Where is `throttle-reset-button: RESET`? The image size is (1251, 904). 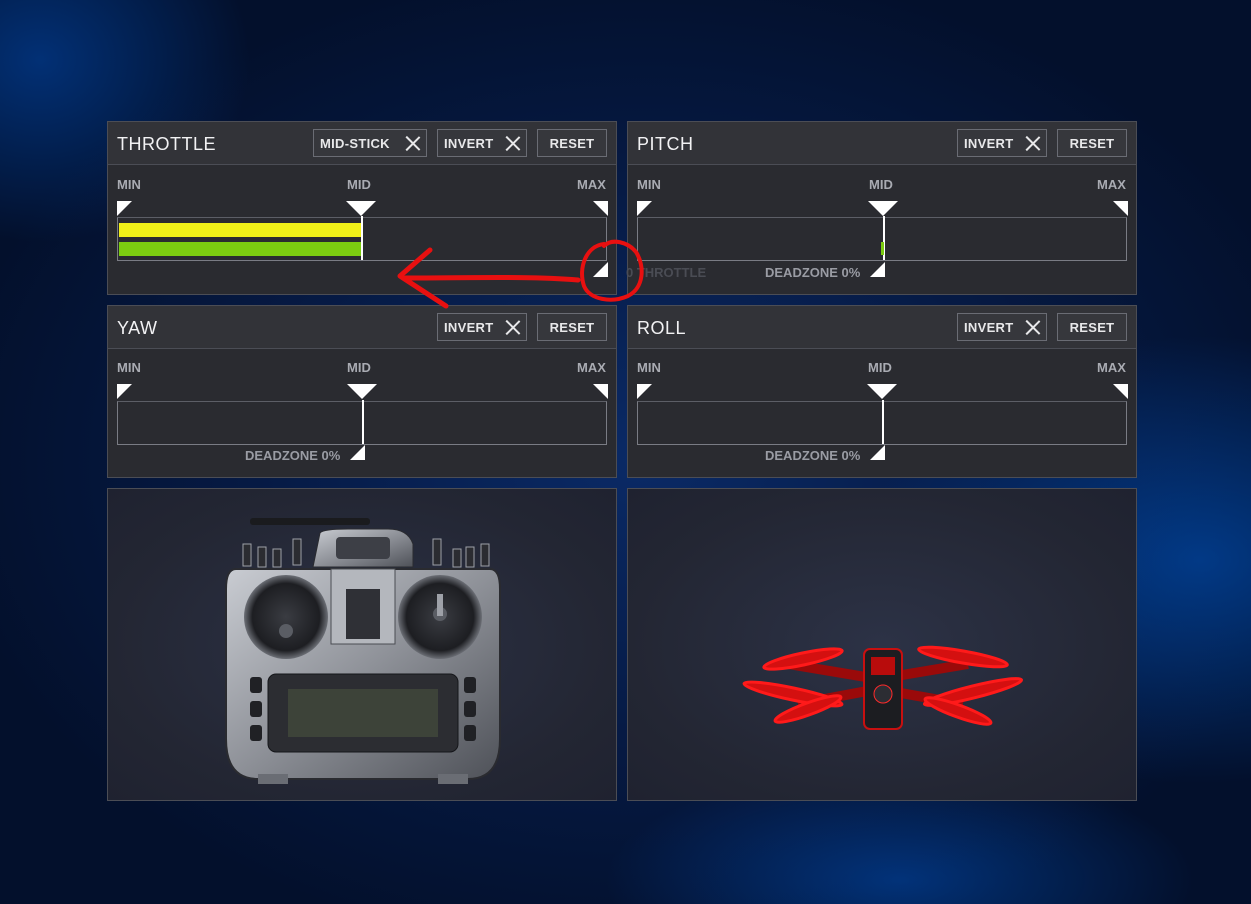 throttle-reset-button: RESET is located at coordinates (572, 143).